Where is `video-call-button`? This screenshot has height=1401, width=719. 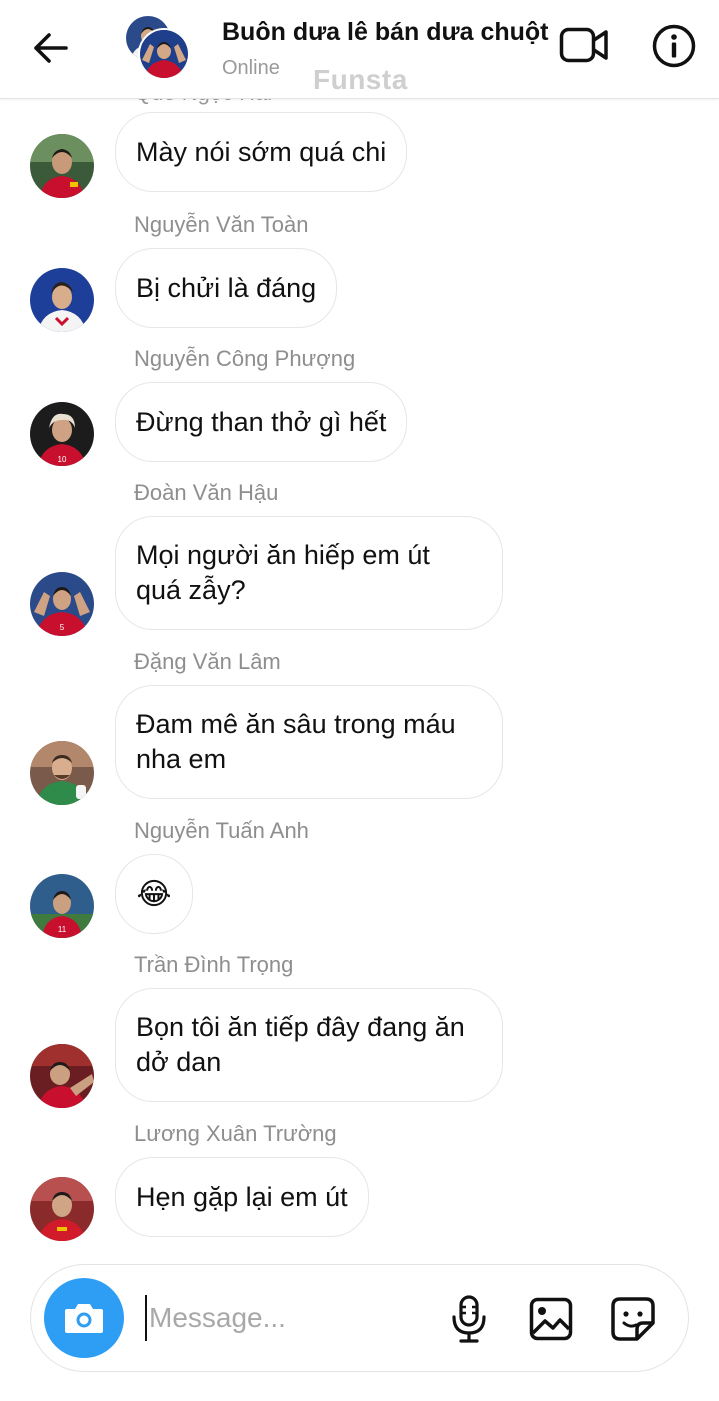 video-call-button is located at coordinates (584, 45).